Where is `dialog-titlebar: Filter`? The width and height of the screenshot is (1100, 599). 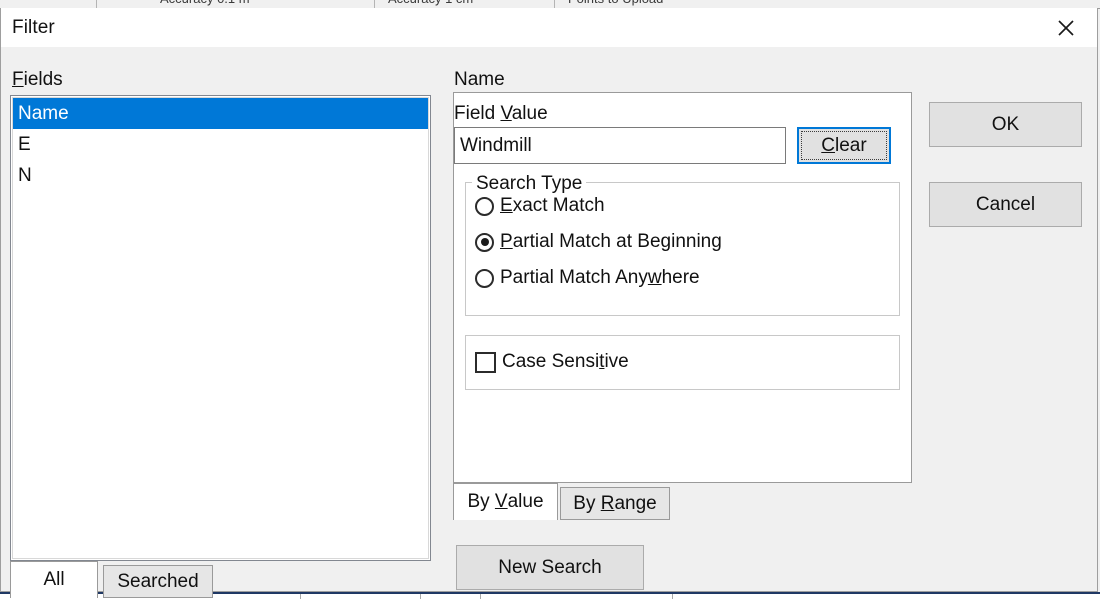
dialog-titlebar: Filter is located at coordinates (549, 27).